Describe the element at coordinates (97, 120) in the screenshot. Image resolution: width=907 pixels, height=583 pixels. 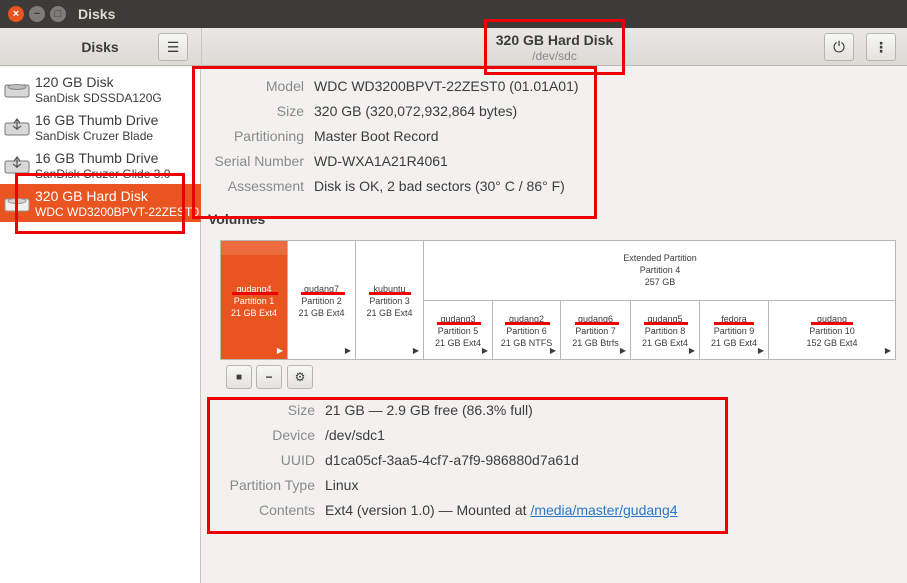
I see `drive-name: 16 GB Thumb Drive` at that location.